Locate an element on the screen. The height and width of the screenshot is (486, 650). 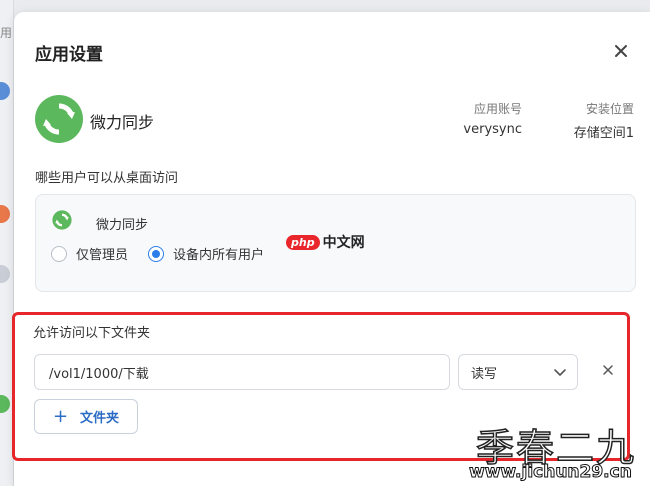
background-green-icon is located at coordinates (5, 404).